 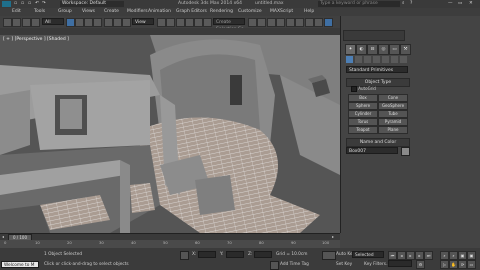 What do you see at coordinates (261, 22) in the screenshot?
I see `align-icon` at bounding box center [261, 22].